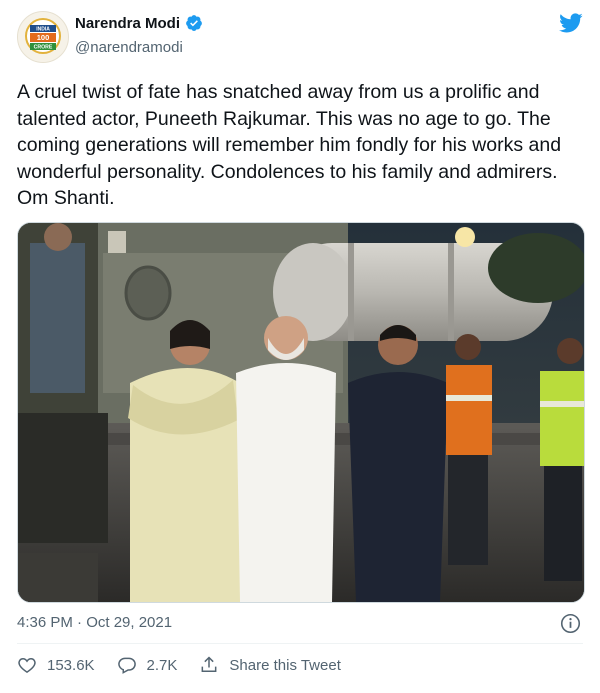 This screenshot has width=600, height=693. Describe the element at coordinates (71, 665) in the screenshot. I see `like-count: 153.6K` at that location.